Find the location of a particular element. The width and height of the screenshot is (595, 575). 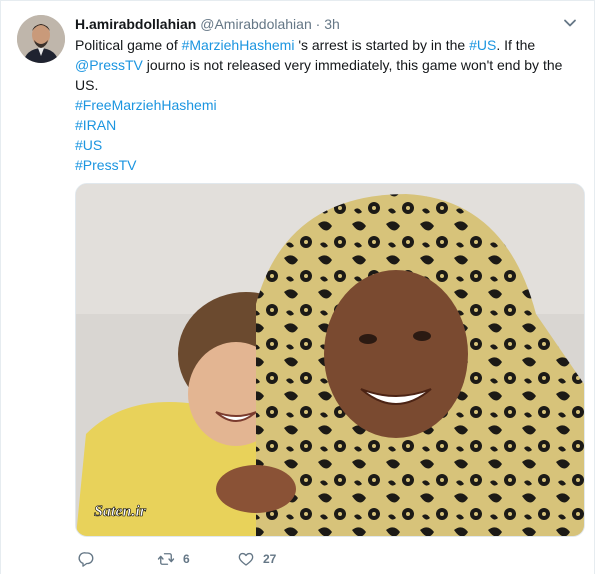

like-button: 27 is located at coordinates (256, 559).